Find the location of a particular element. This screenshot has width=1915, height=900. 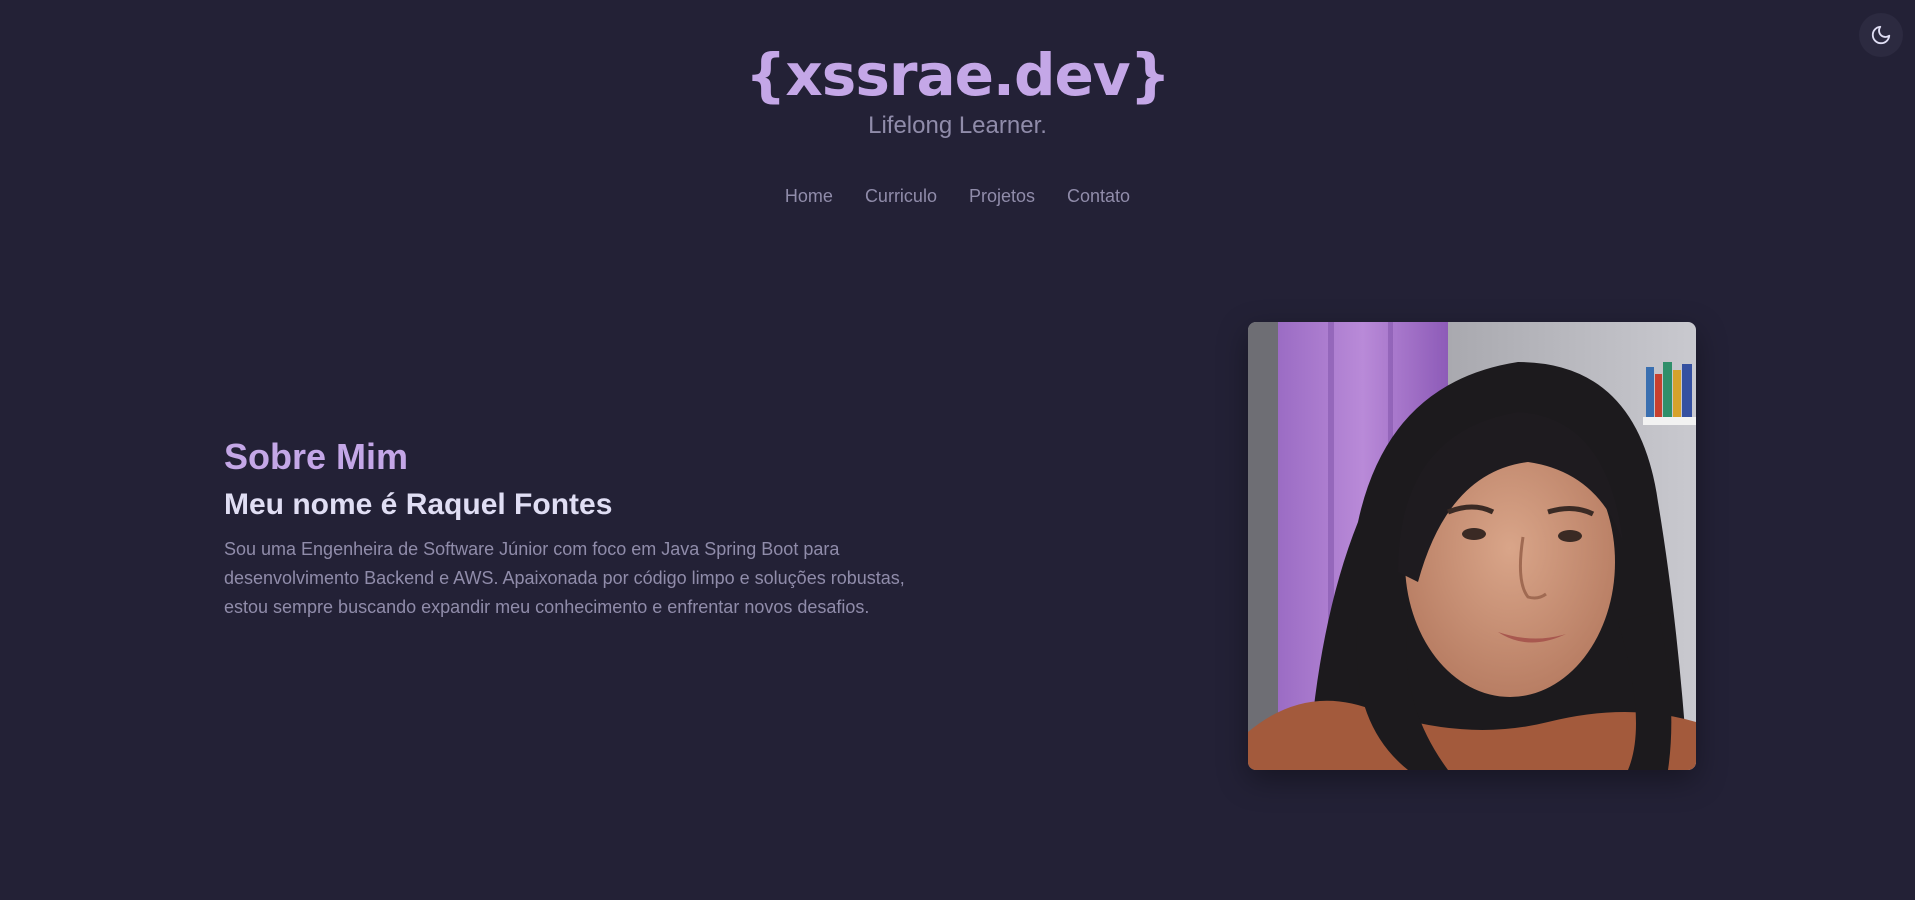

nav-projetos: Projetos is located at coordinates (1002, 196).